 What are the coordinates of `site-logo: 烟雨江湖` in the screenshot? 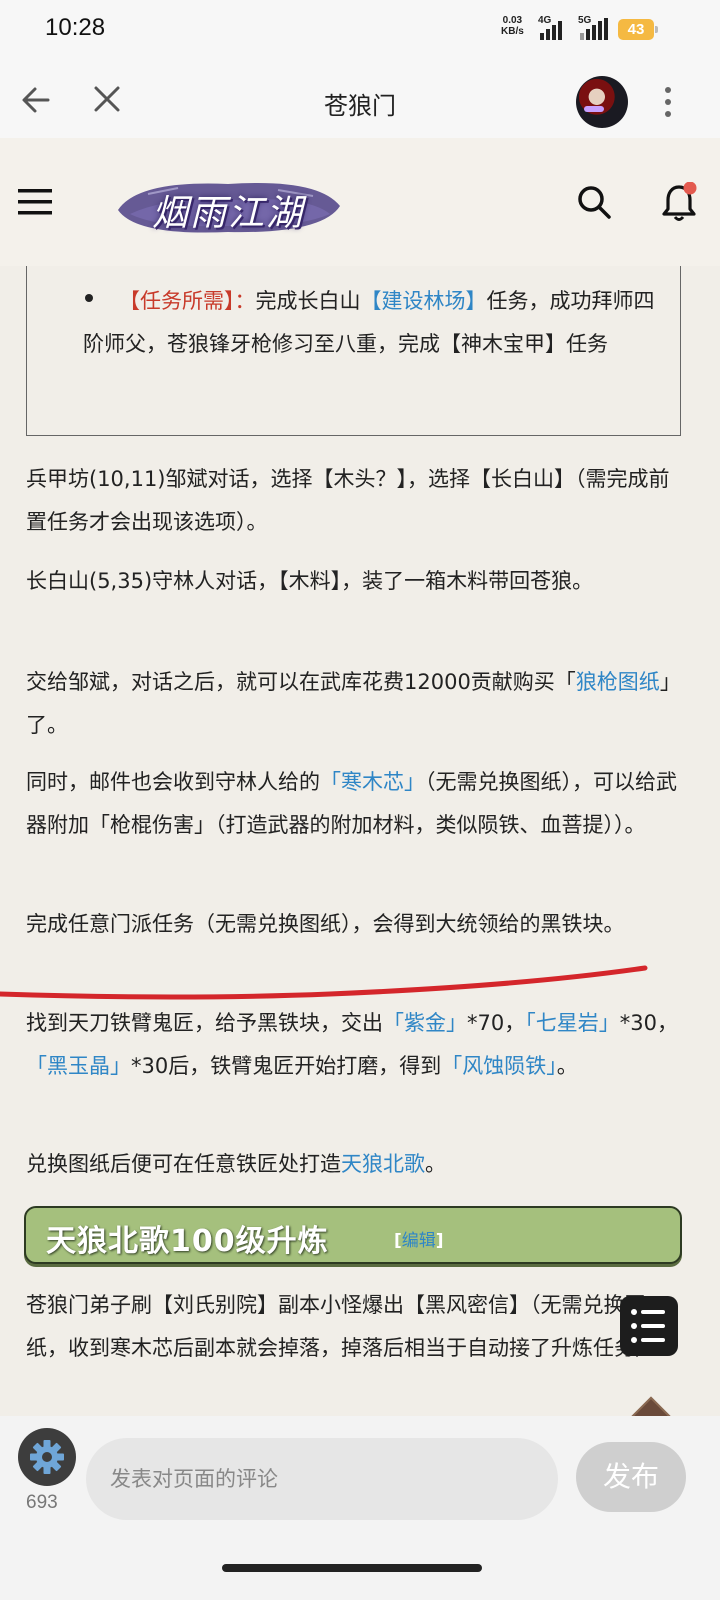 It's located at (228, 206).